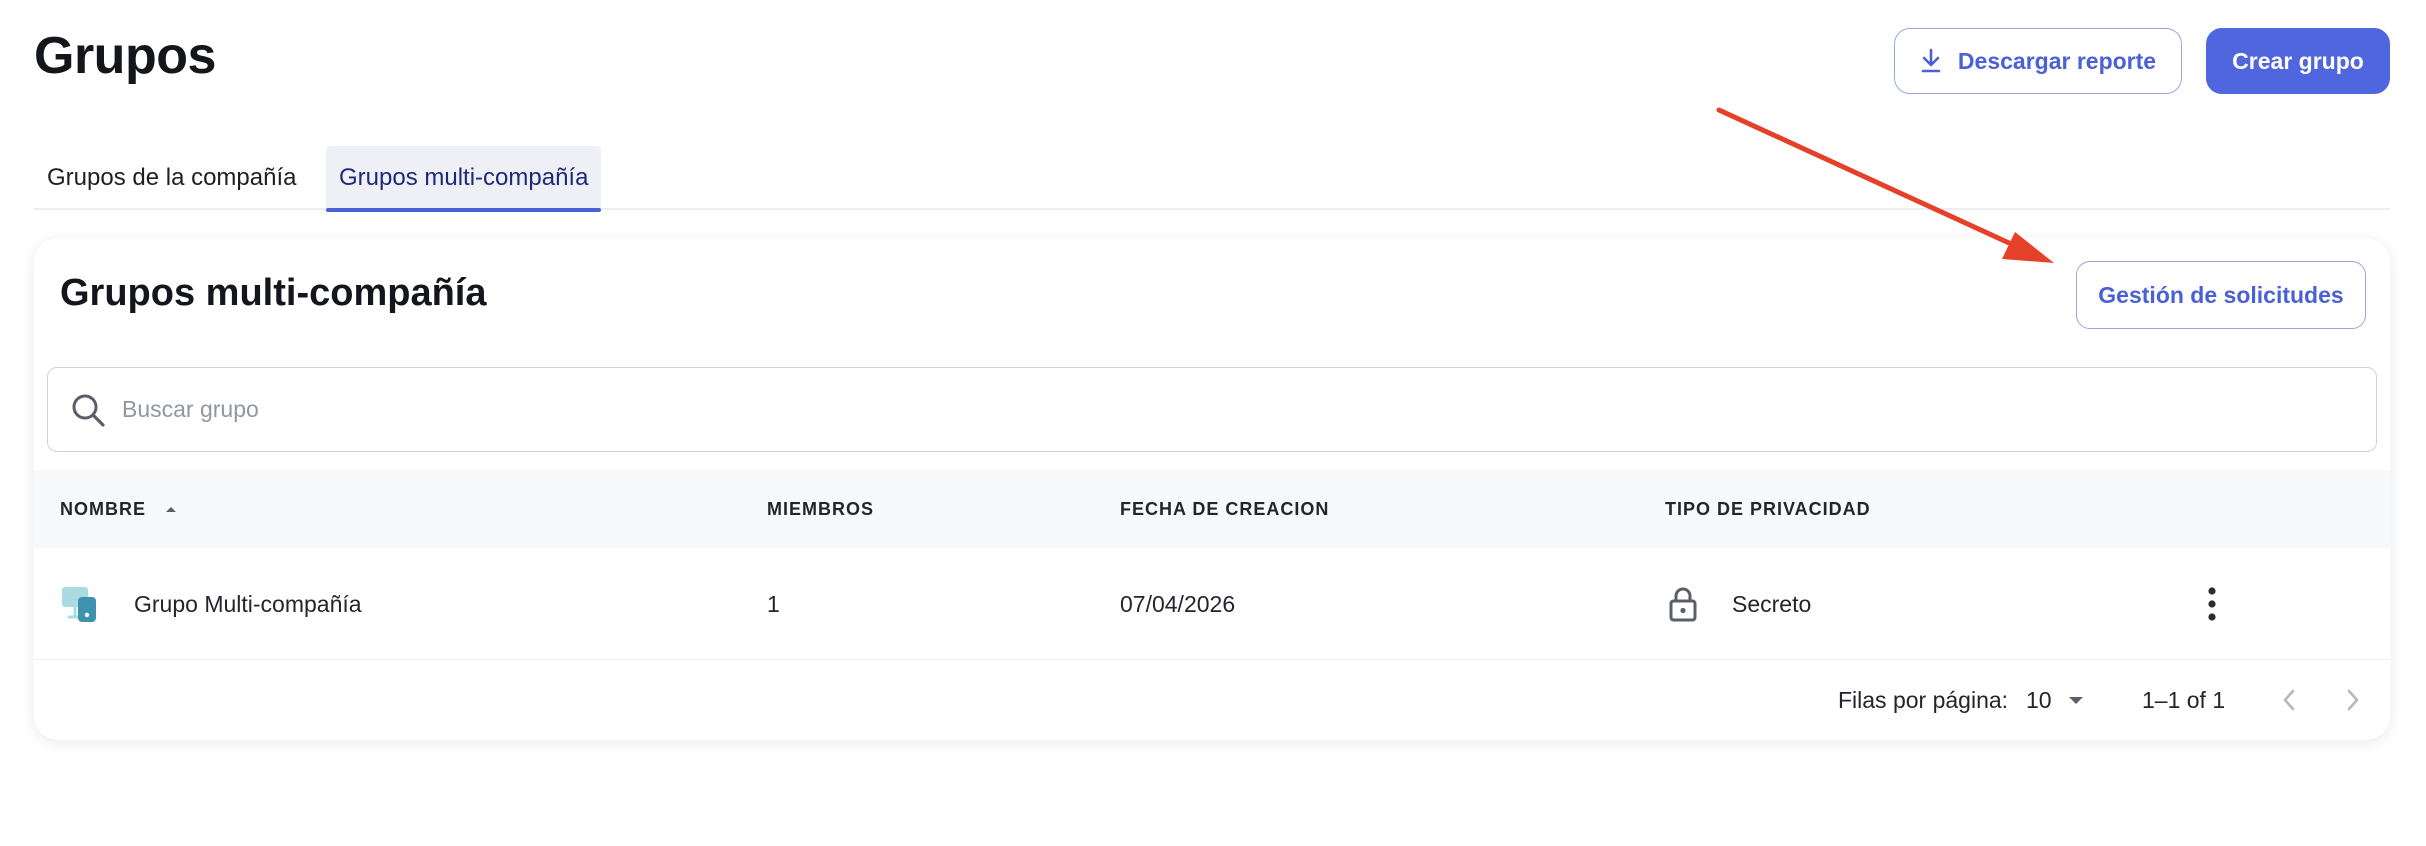  I want to click on lock-icon, so click(1683, 604).